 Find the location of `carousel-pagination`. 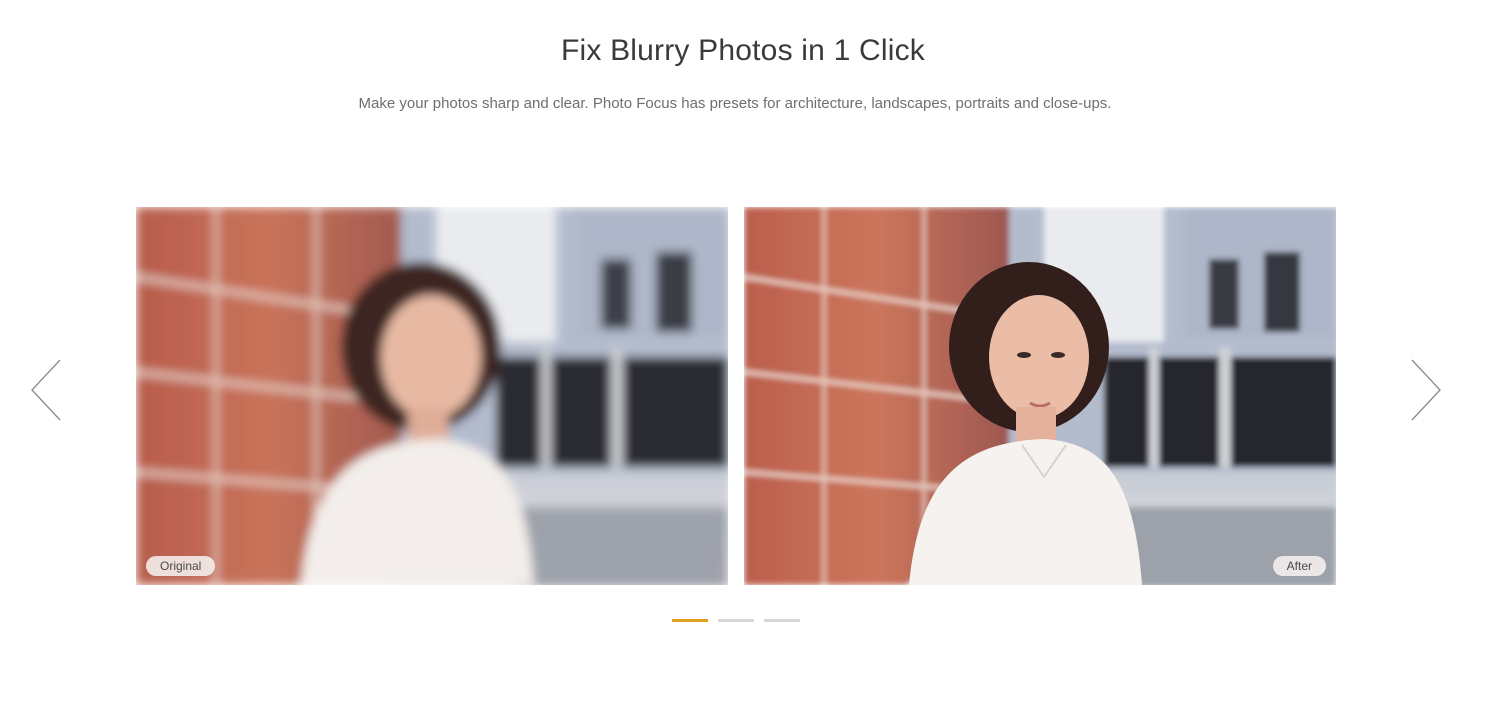

carousel-pagination is located at coordinates (741, 621).